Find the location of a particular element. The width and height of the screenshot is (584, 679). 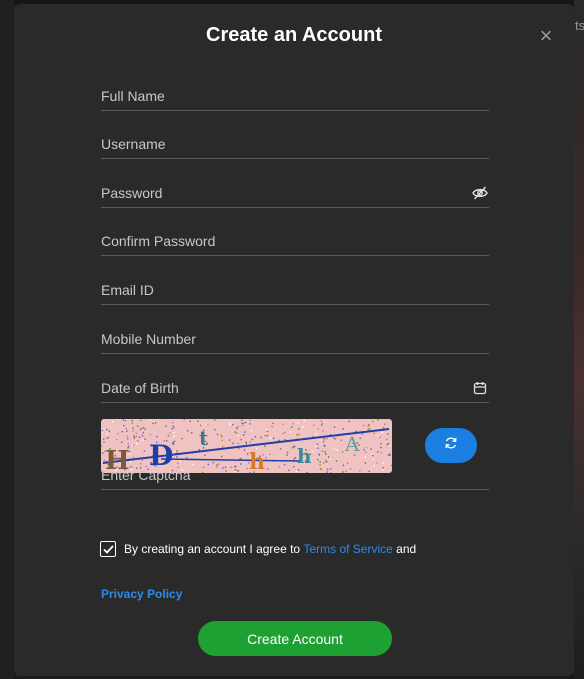

calendar-icon is located at coordinates (480, 388).